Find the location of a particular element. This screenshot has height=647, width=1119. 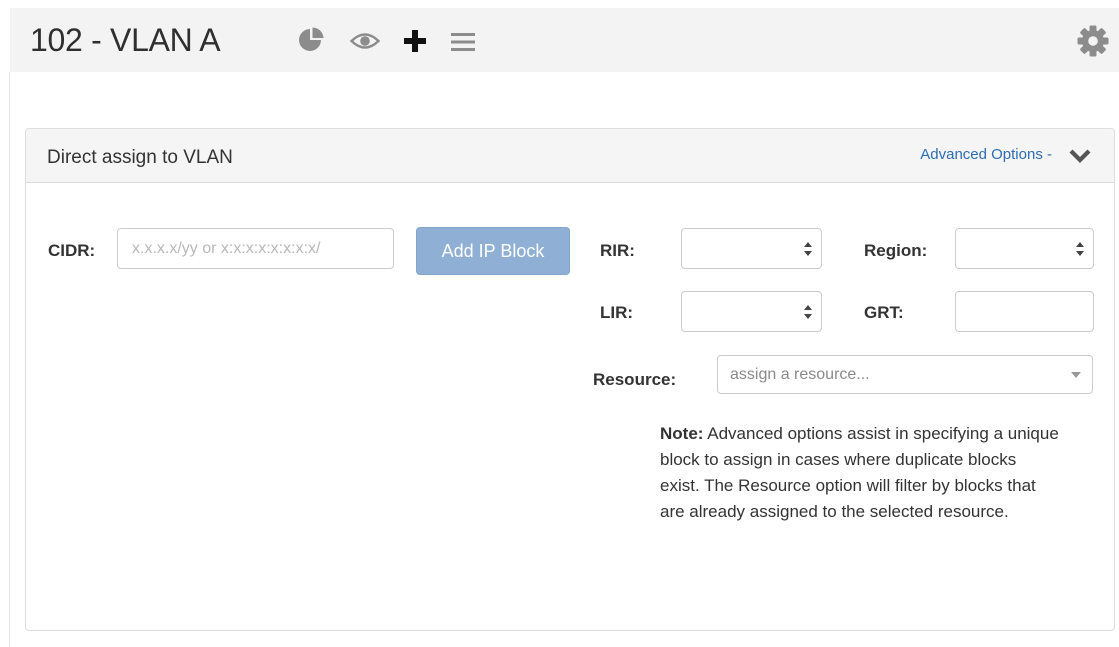

cidr-input is located at coordinates (255, 248).